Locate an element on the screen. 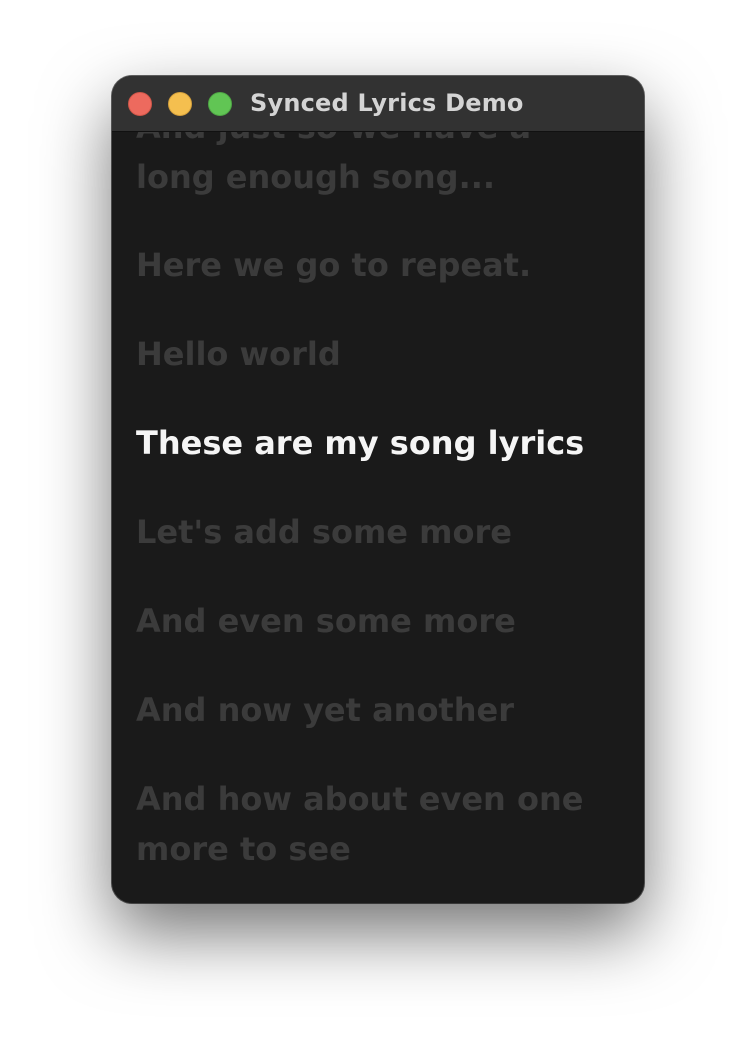 The height and width of the screenshot is (1052, 756). window-title: Synced Lyrics Demo is located at coordinates (387, 103).